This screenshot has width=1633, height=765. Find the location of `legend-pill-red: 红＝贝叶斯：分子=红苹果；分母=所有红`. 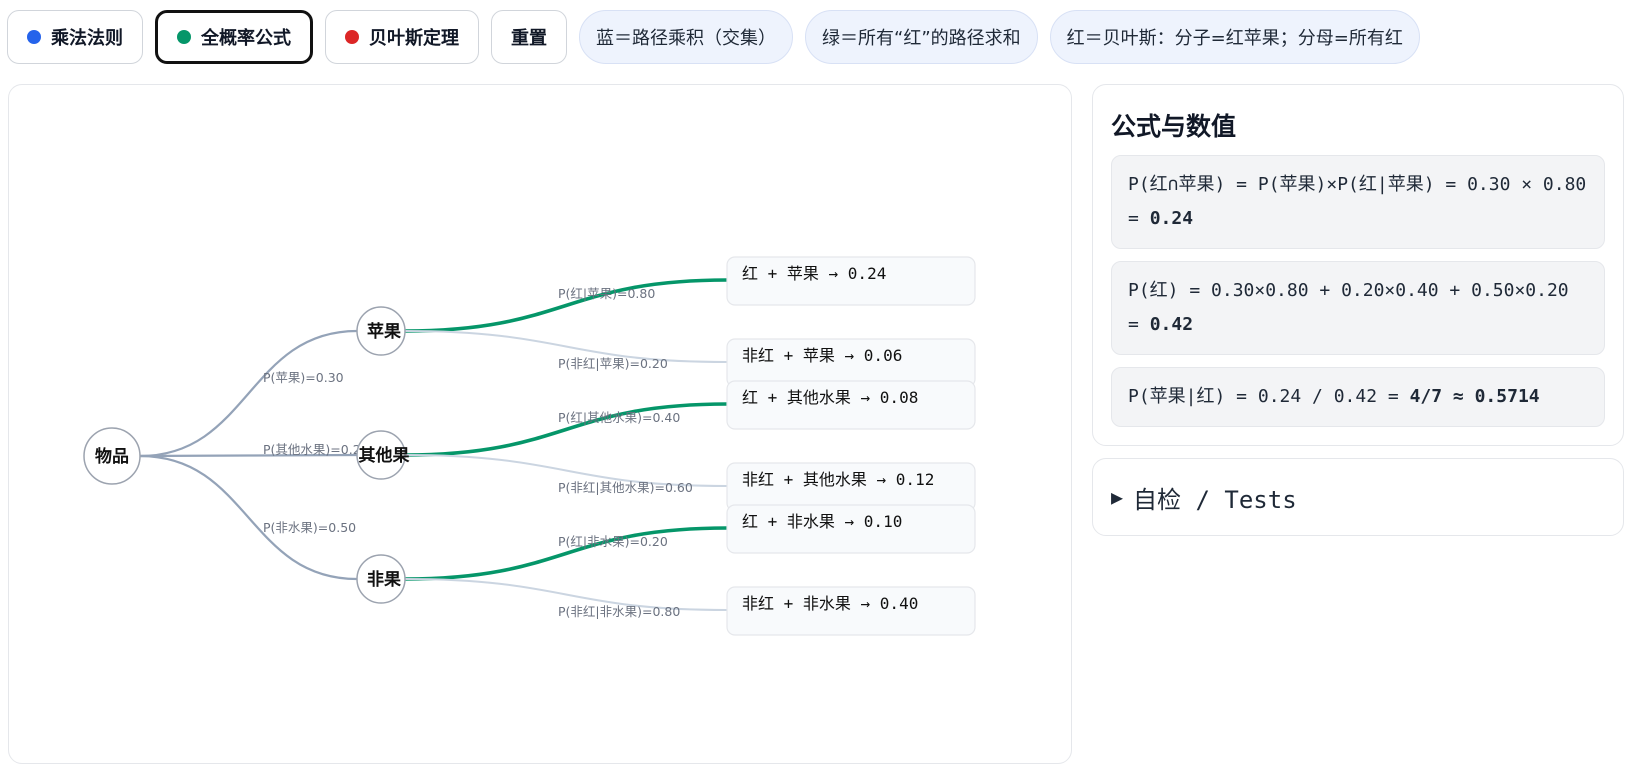

legend-pill-red: 红＝贝叶斯：分子=红苹果；分母=所有红 is located at coordinates (1234, 37).